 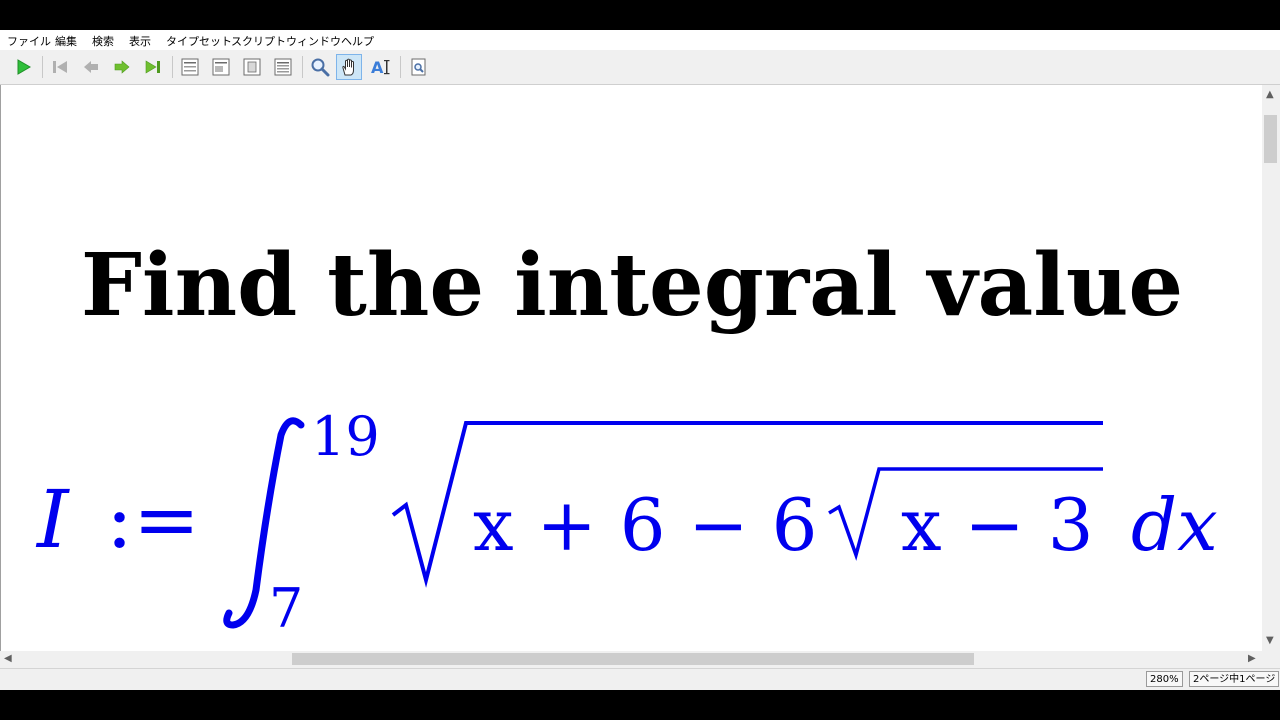 I want to click on text-select-icon: A, so click(x=380, y=67).